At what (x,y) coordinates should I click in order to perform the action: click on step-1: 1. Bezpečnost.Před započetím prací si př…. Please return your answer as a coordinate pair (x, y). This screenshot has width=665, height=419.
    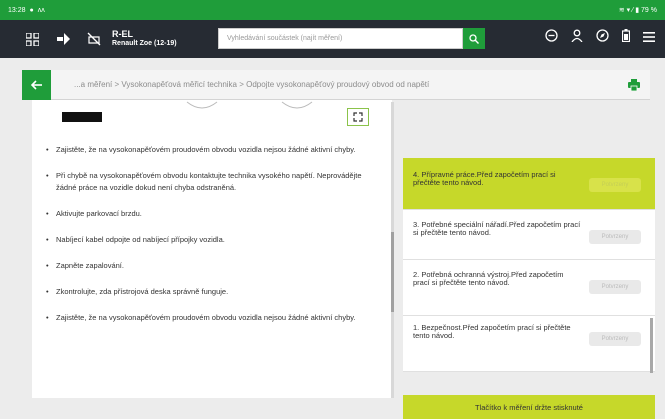
    Looking at the image, I should click on (529, 344).